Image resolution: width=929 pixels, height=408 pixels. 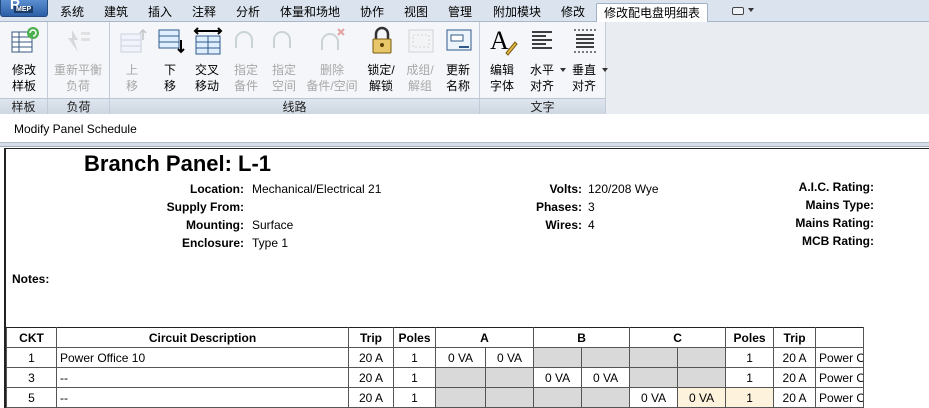 I want to click on app-badge: MEP, so click(x=24, y=9).